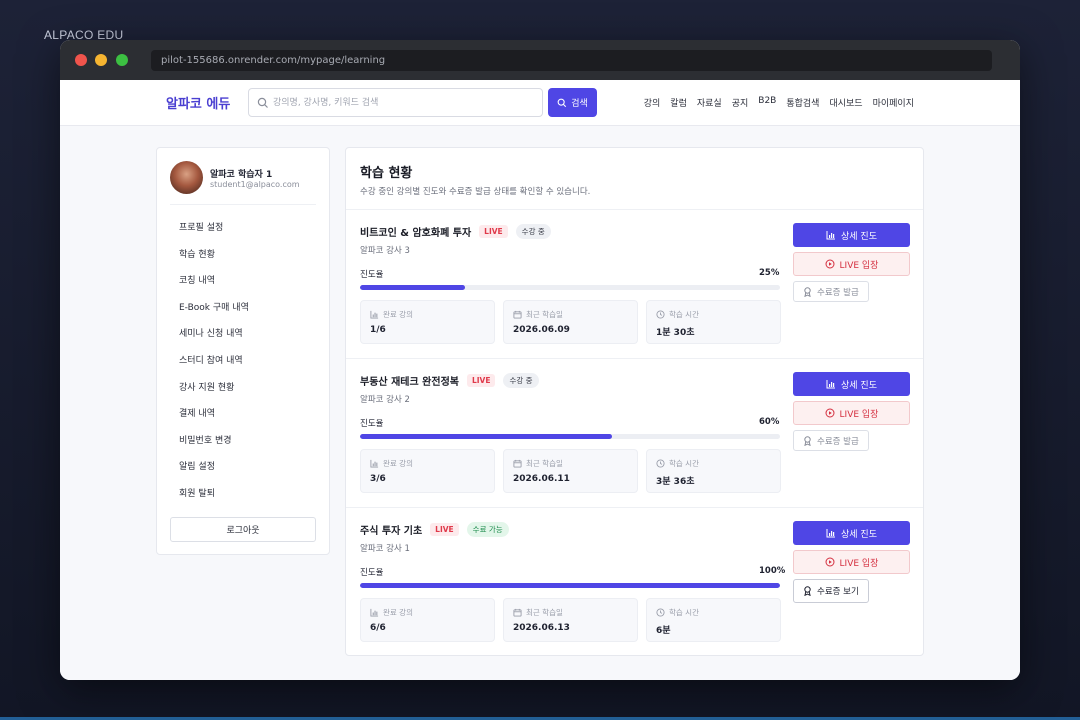 The height and width of the screenshot is (720, 1080). I want to click on search-button: 검색, so click(572, 102).